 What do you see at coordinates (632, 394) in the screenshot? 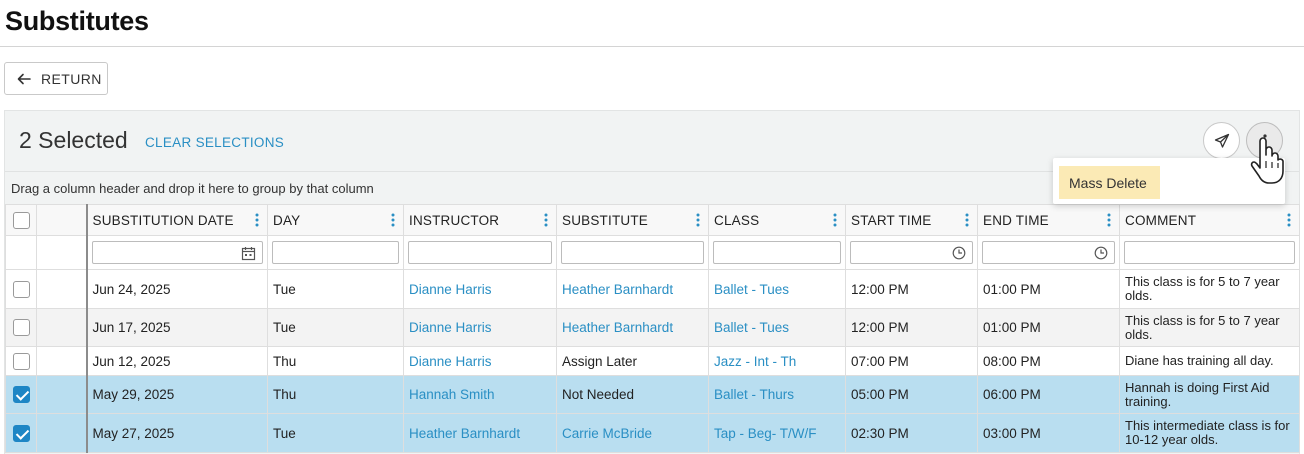
I see `substitute-cell: Not Needed` at bounding box center [632, 394].